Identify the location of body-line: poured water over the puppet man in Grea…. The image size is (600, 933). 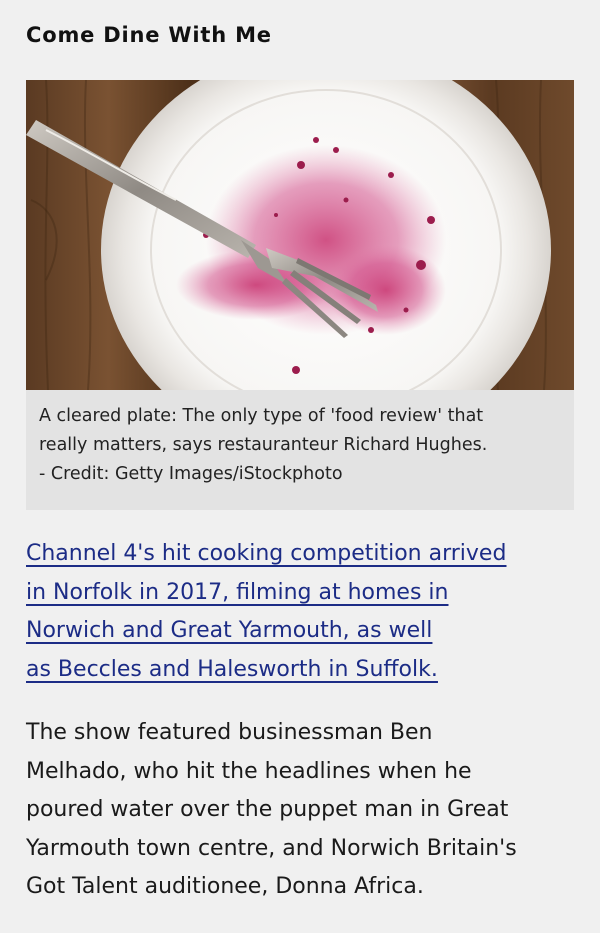
(267, 809).